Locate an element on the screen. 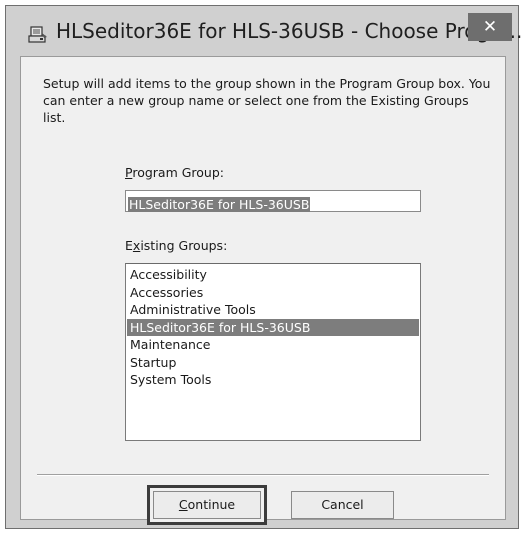  close-button: ✕ is located at coordinates (490, 27).